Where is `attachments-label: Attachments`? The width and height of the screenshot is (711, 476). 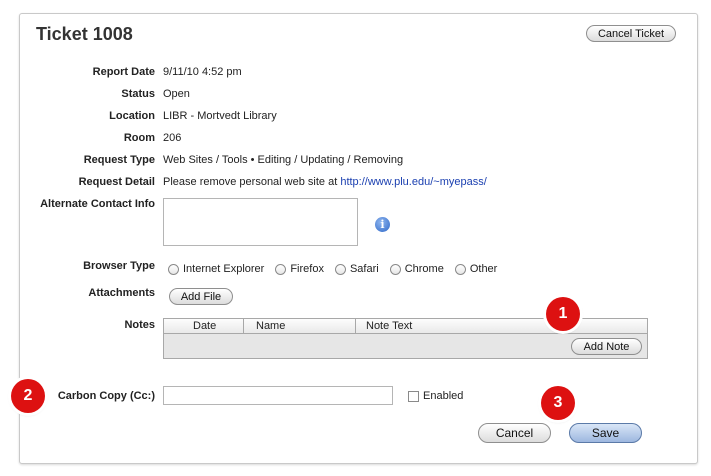
attachments-label: Attachments is located at coordinates (121, 293).